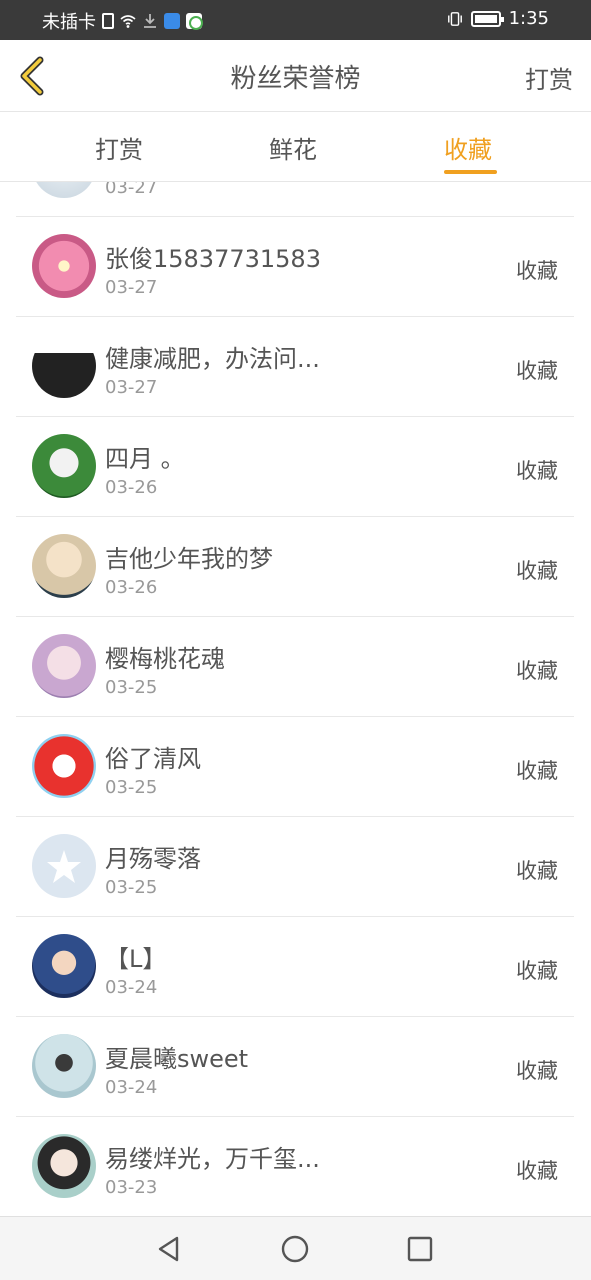 The height and width of the screenshot is (1280, 591). Describe the element at coordinates (295, 867) in the screenshot. I see `list-item: 月殇零落 03-25 收藏` at that location.